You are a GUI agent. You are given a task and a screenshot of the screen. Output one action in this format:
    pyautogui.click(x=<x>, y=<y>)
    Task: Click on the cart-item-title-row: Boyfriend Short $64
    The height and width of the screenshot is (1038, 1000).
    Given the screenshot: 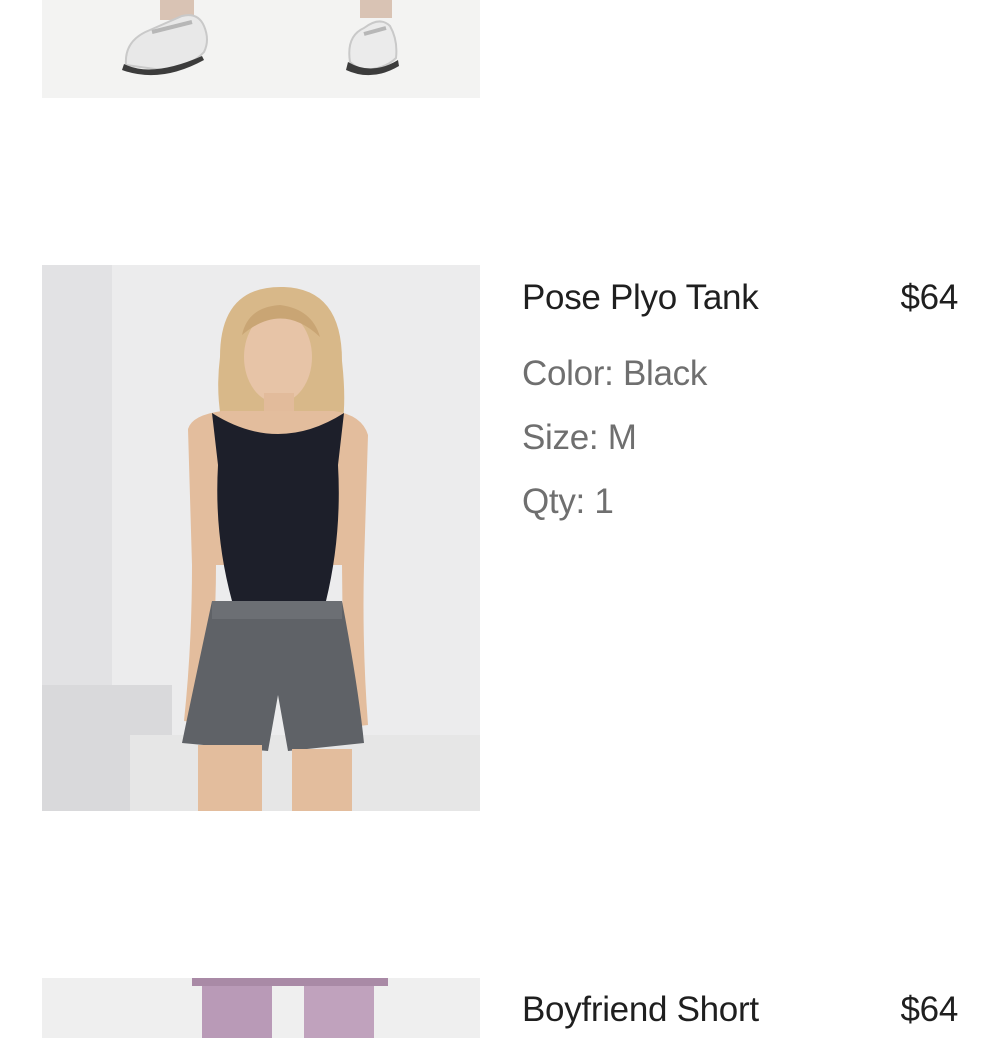 What is the action you would take?
    pyautogui.click(x=740, y=1010)
    